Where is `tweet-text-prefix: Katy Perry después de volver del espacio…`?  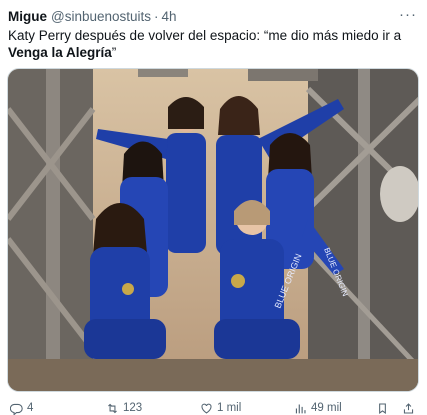 tweet-text-prefix: Katy Perry después de volver del espacio… is located at coordinates (205, 35).